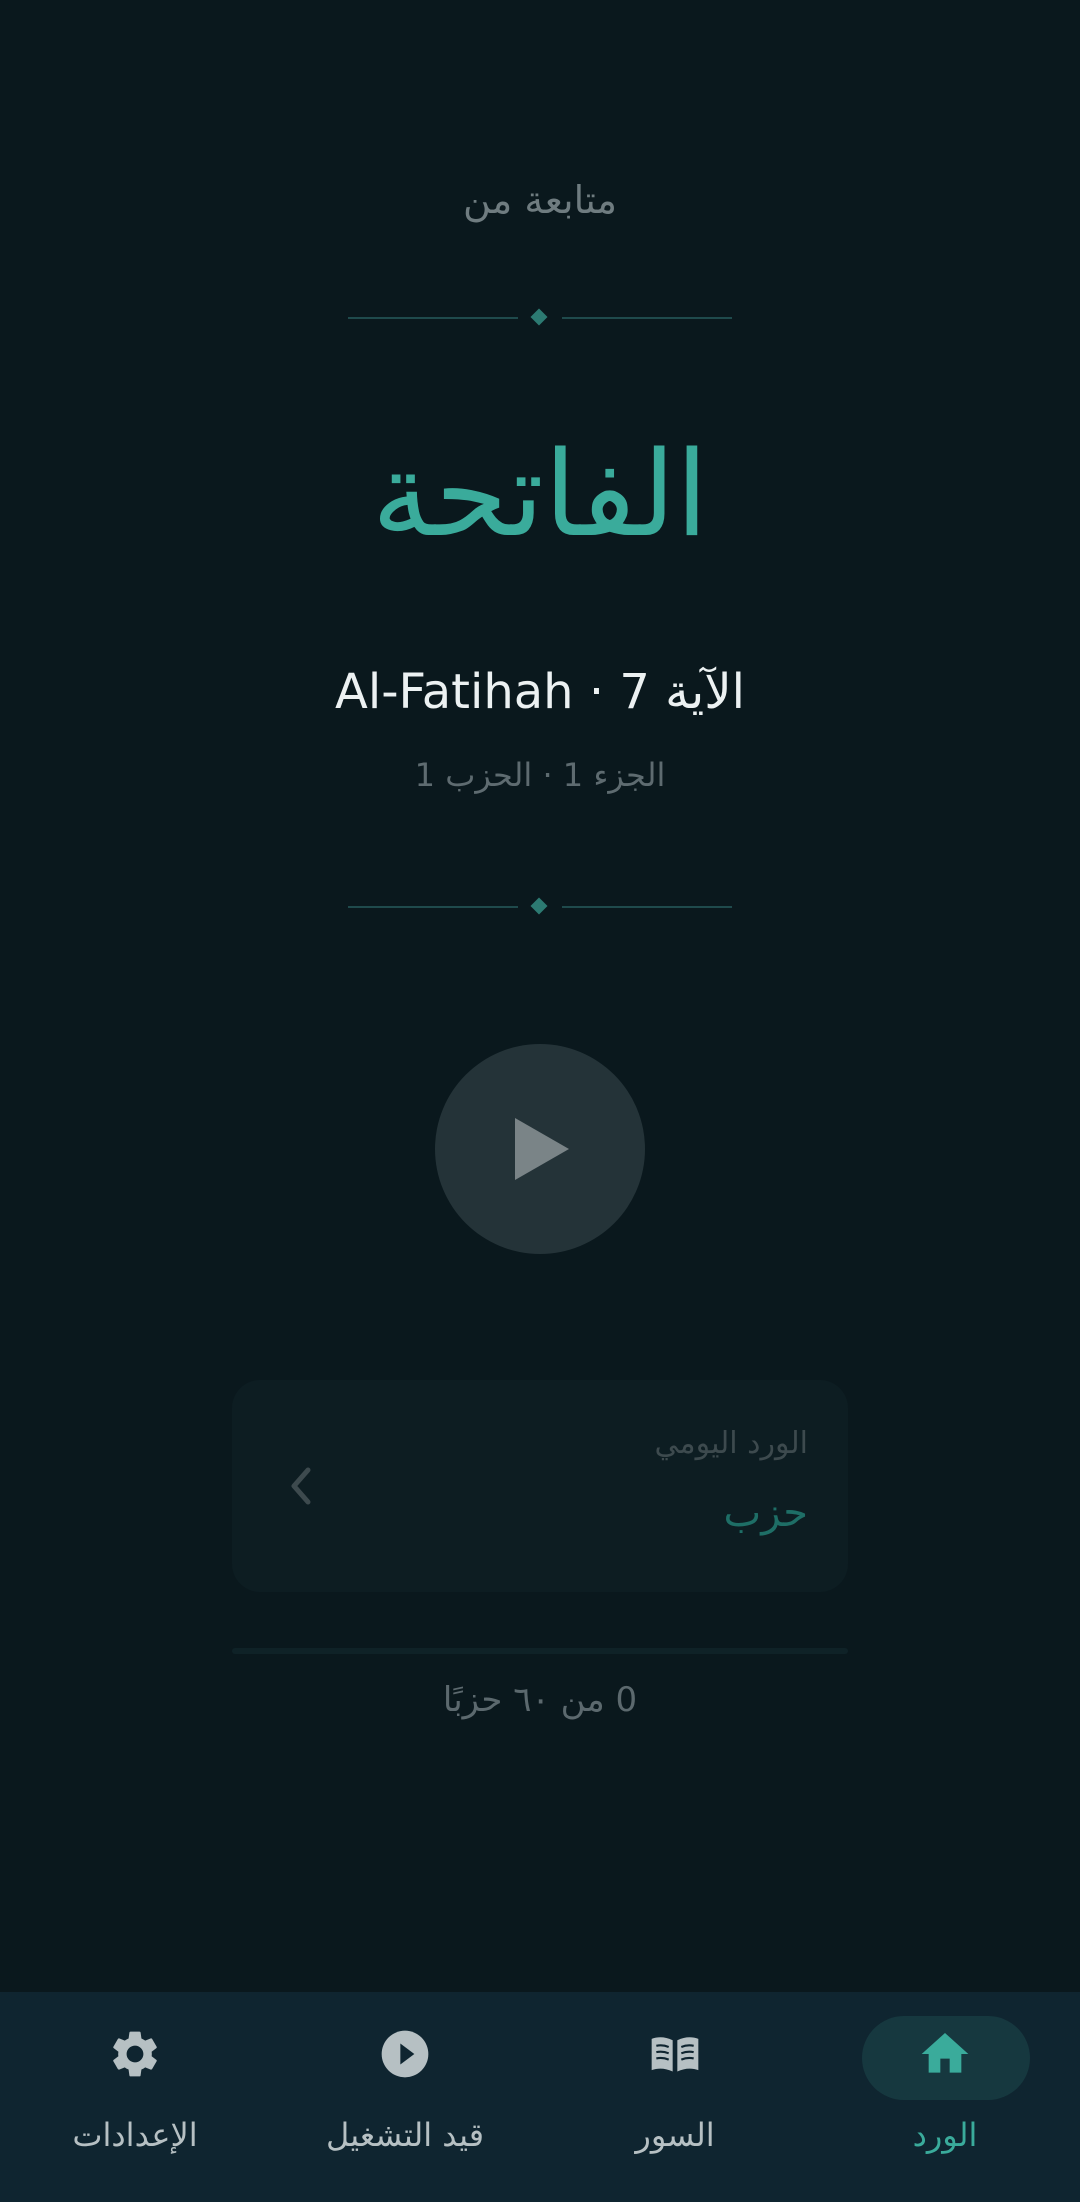 The width and height of the screenshot is (1080, 2202). What do you see at coordinates (405, 2054) in the screenshot?
I see `play-circle-icon` at bounding box center [405, 2054].